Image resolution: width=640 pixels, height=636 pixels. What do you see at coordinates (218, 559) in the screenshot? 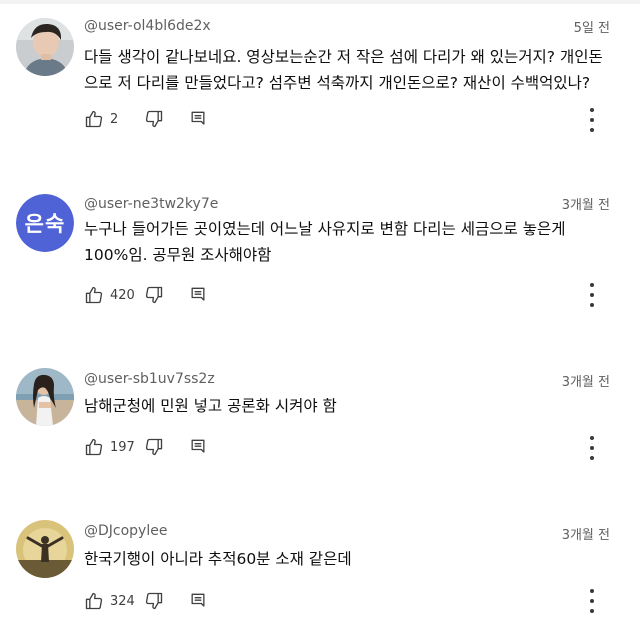
I see `comment-text: 한국기행이 아니라 추적60분 소재 같은데` at bounding box center [218, 559].